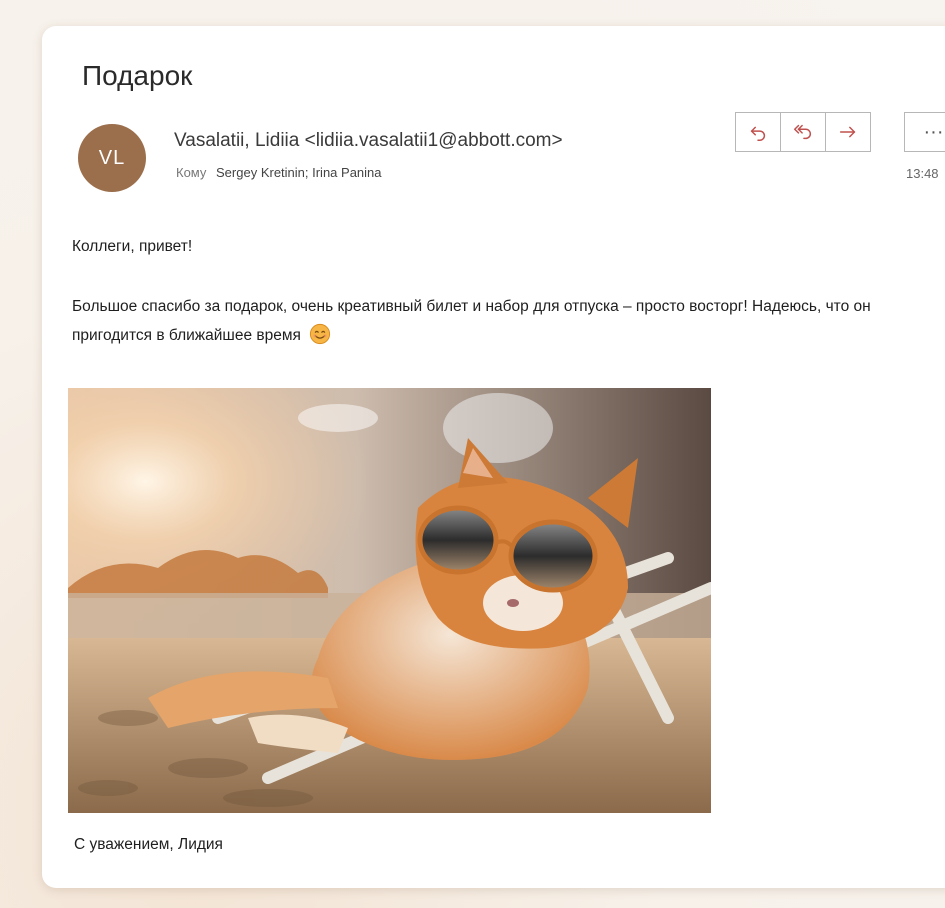 This screenshot has width=945, height=908. Describe the element at coordinates (191, 172) in the screenshot. I see `to-label: Кому` at that location.